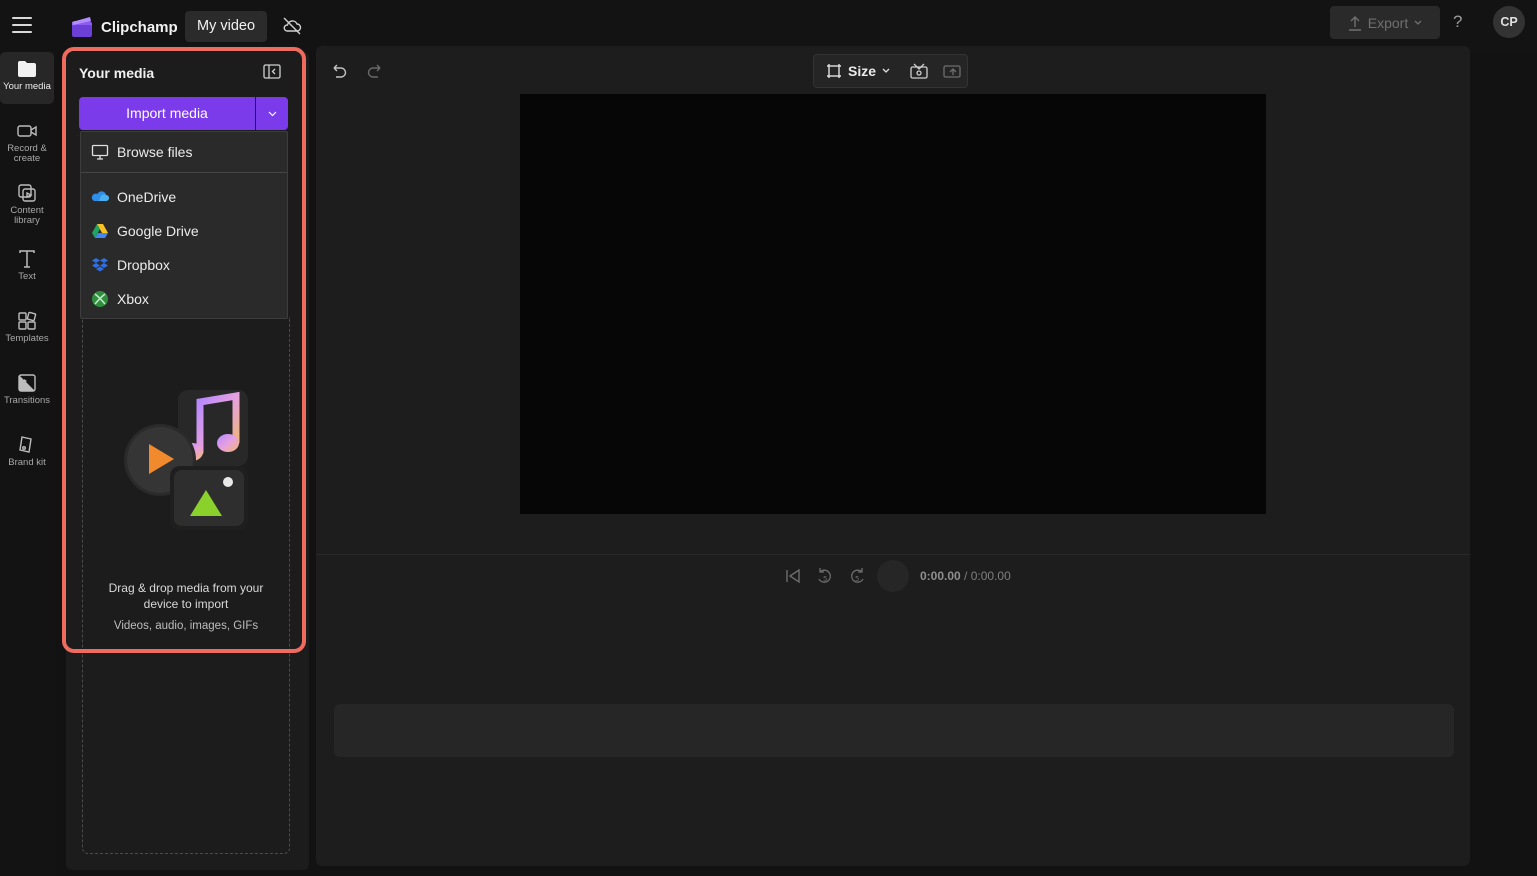 This screenshot has height=876, width=1537. I want to click on current-time: 0:00.00, so click(940, 576).